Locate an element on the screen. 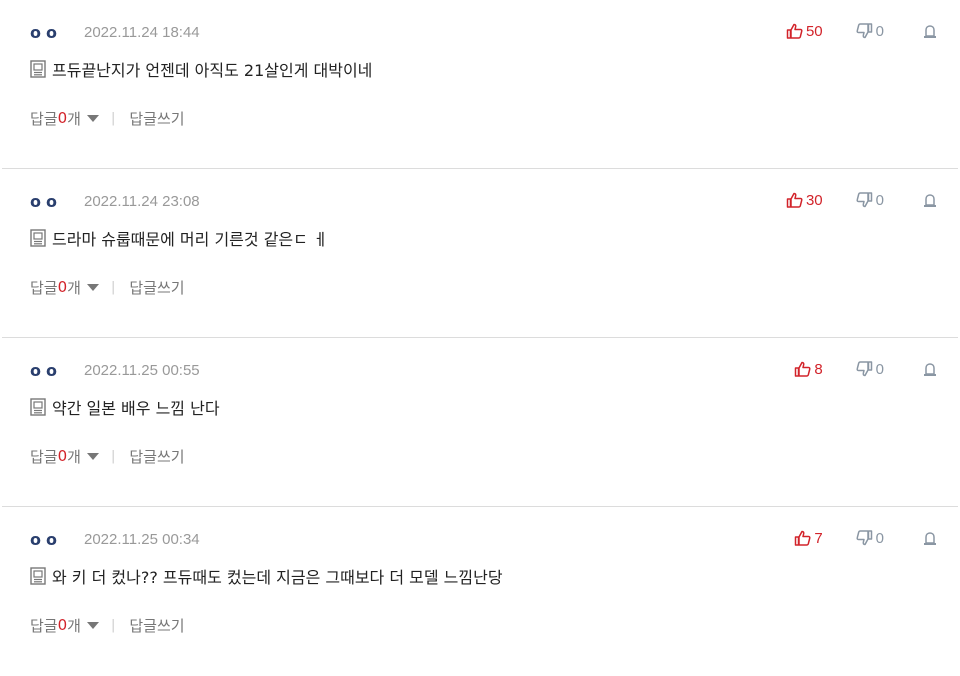 This screenshot has height=676, width=960. comment-text: 드라마 슈룹때문에 머리 기른것 같은ㄷ ㅔ is located at coordinates (190, 239).